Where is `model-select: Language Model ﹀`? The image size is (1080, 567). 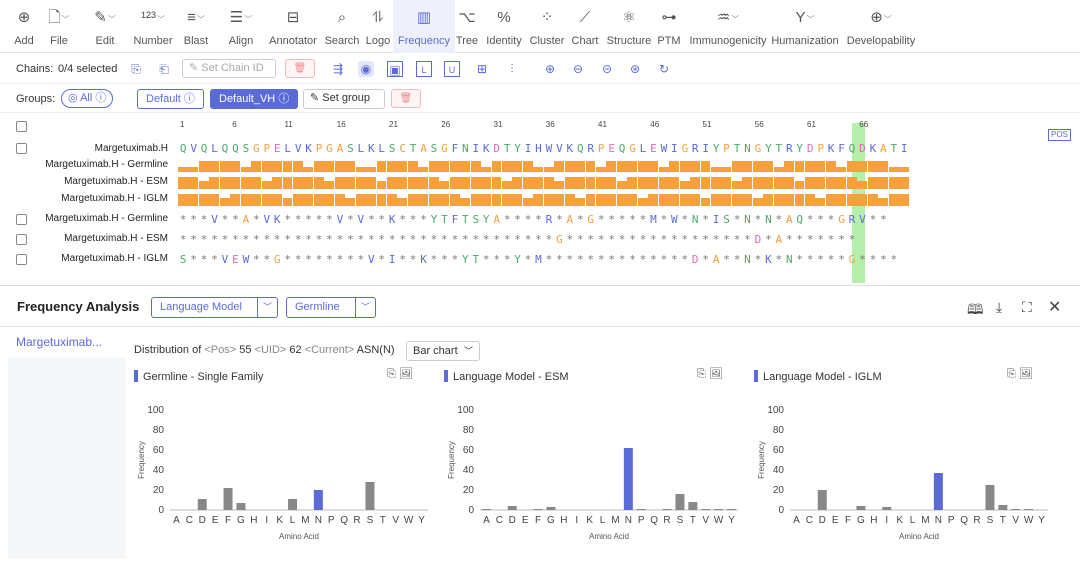 model-select: Language Model ﹀ is located at coordinates (214, 307).